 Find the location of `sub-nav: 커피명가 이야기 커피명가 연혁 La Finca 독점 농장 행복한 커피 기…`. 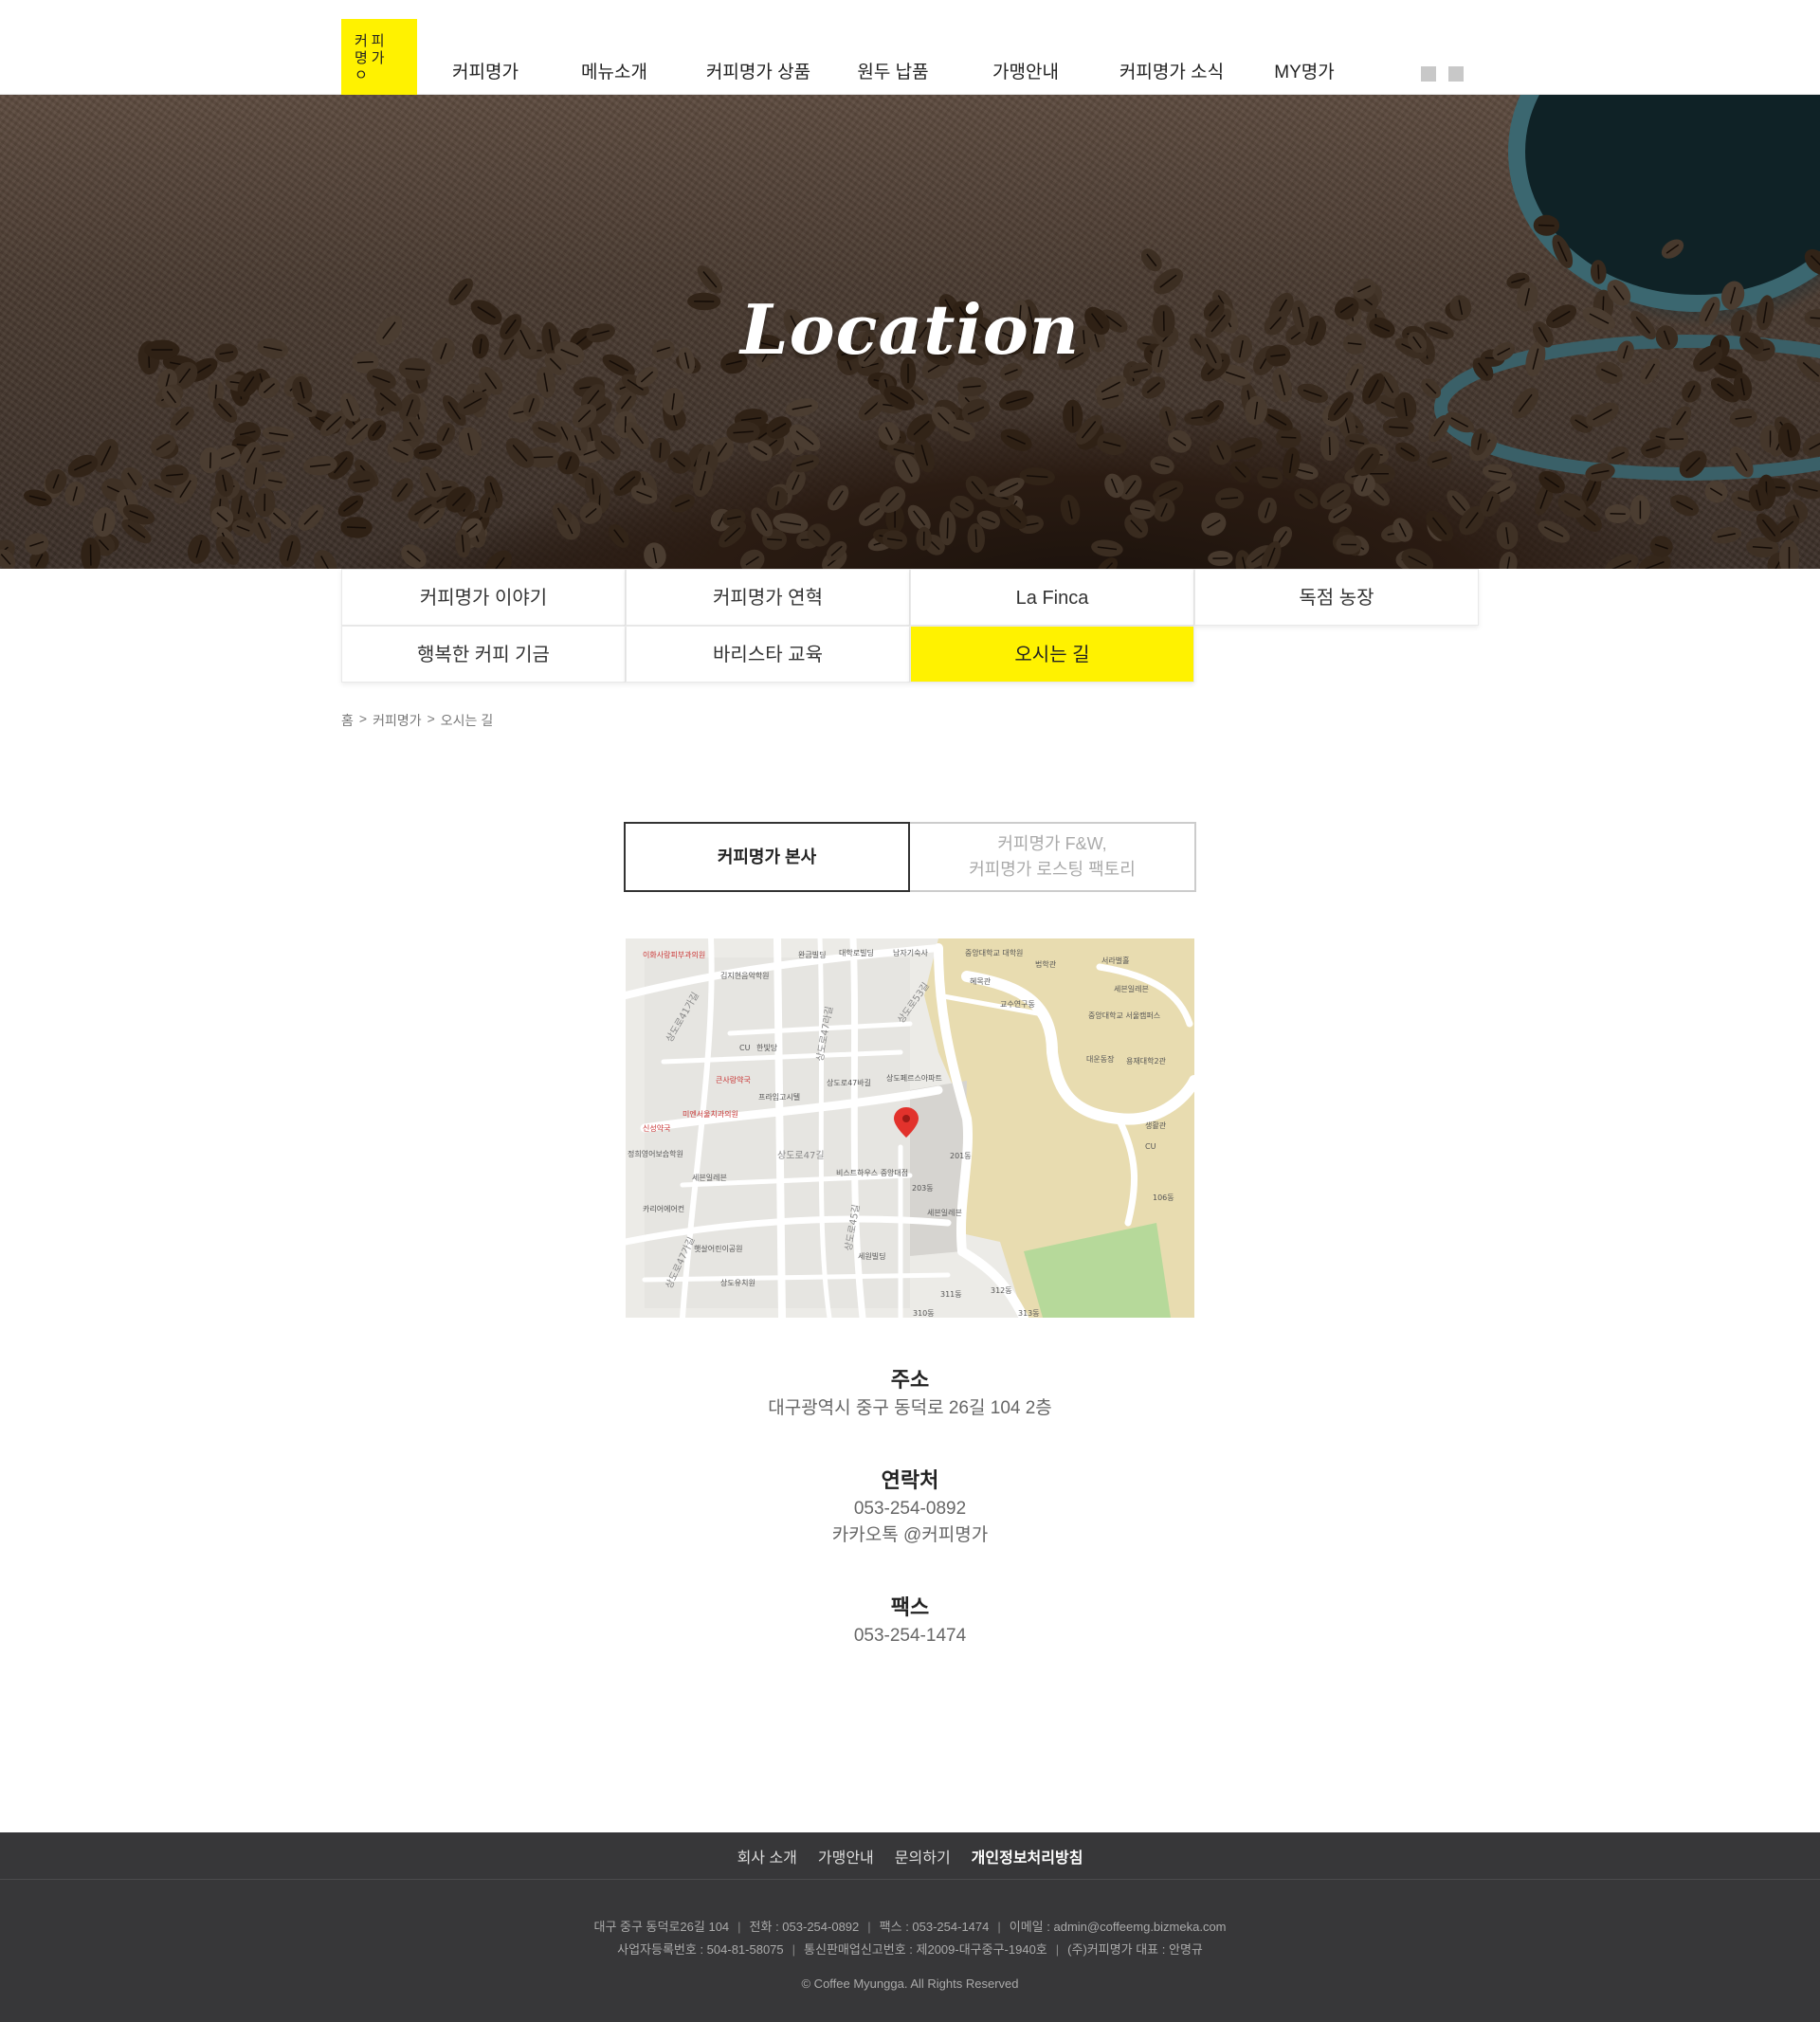

sub-nav: 커피명가 이야기 커피명가 연혁 La Finca 독점 농장 행복한 커피 기… is located at coordinates (910, 626).